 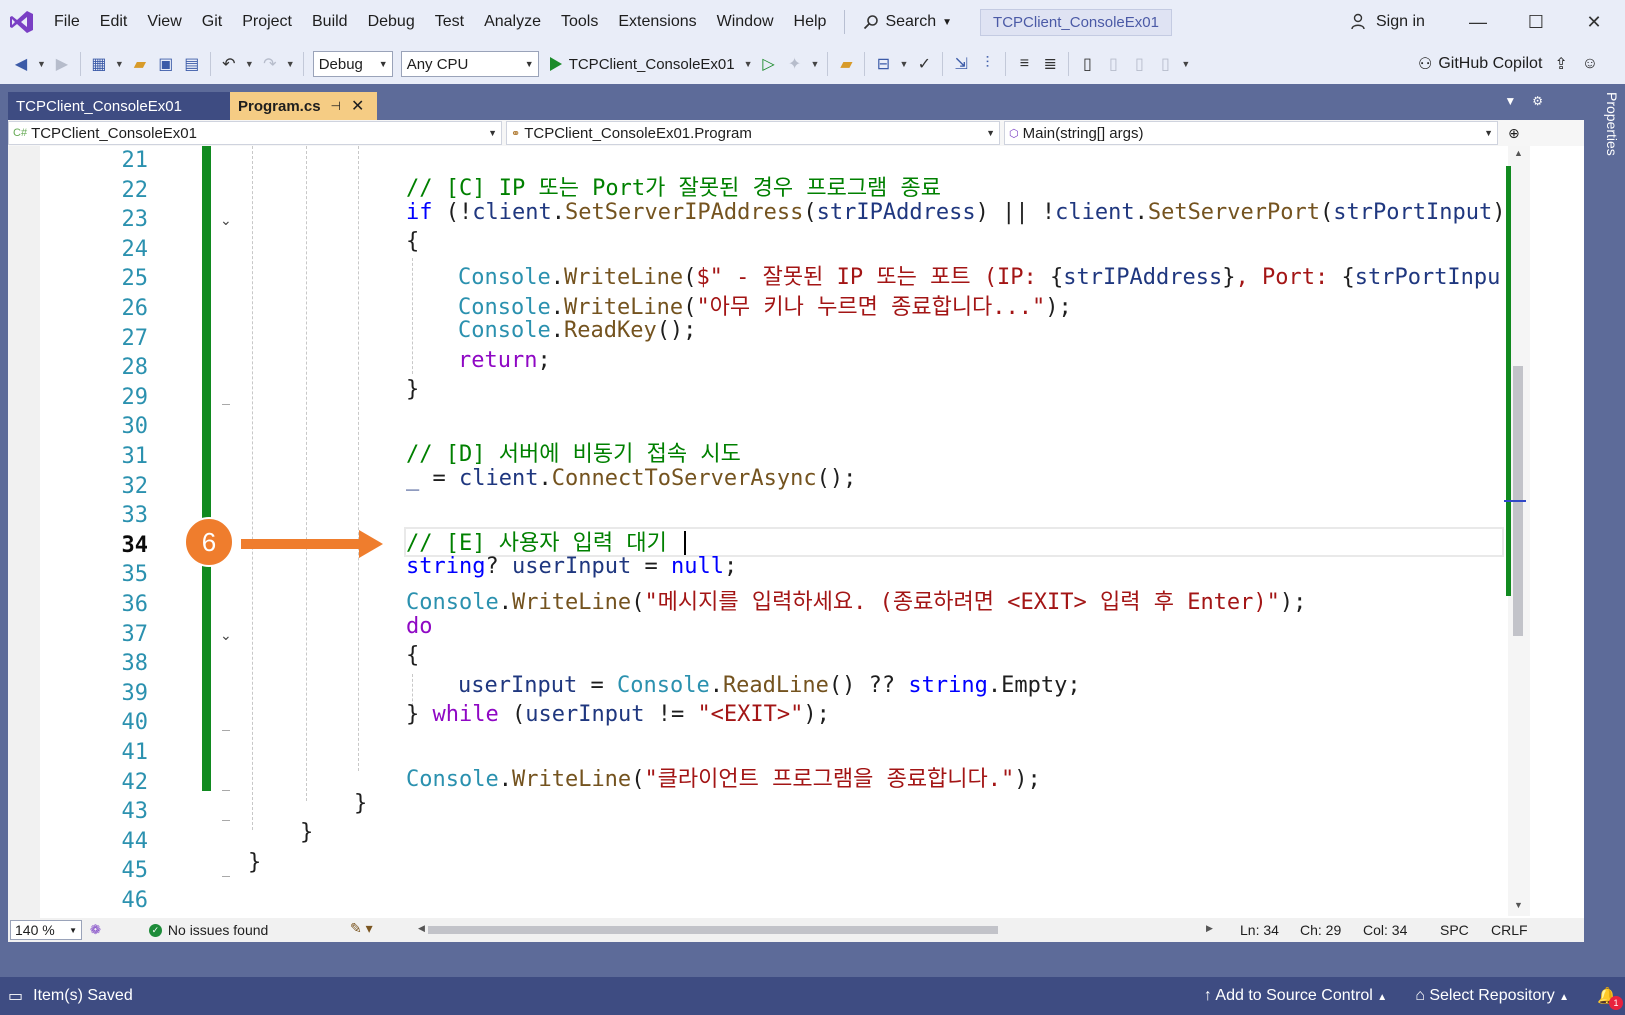 I want to click on tab-list-dropdown-icon: ▼, so click(x=1510, y=101).